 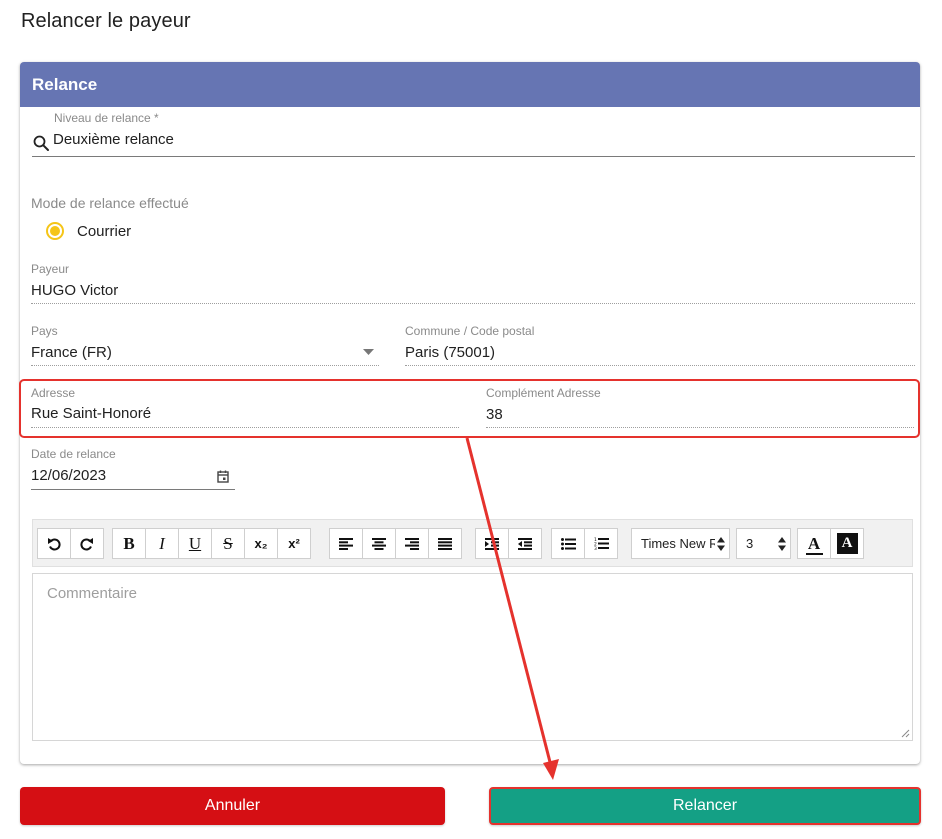 What do you see at coordinates (129, 543) in the screenshot?
I see `bold-button: B` at bounding box center [129, 543].